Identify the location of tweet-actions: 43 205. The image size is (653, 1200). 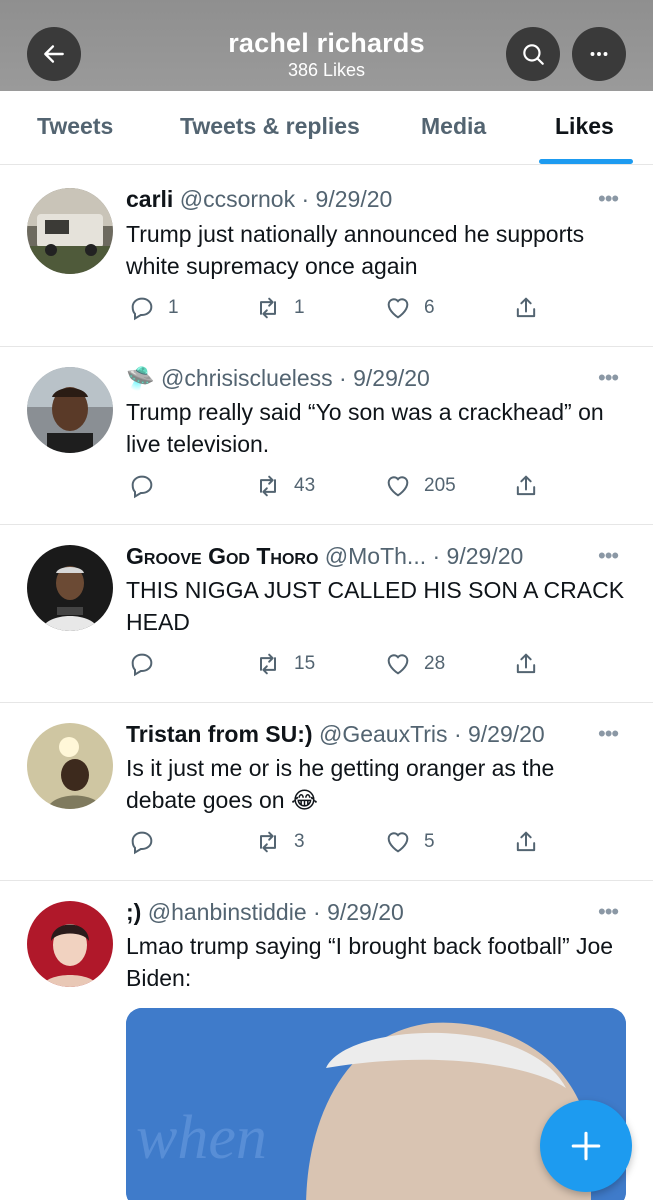
(336, 487).